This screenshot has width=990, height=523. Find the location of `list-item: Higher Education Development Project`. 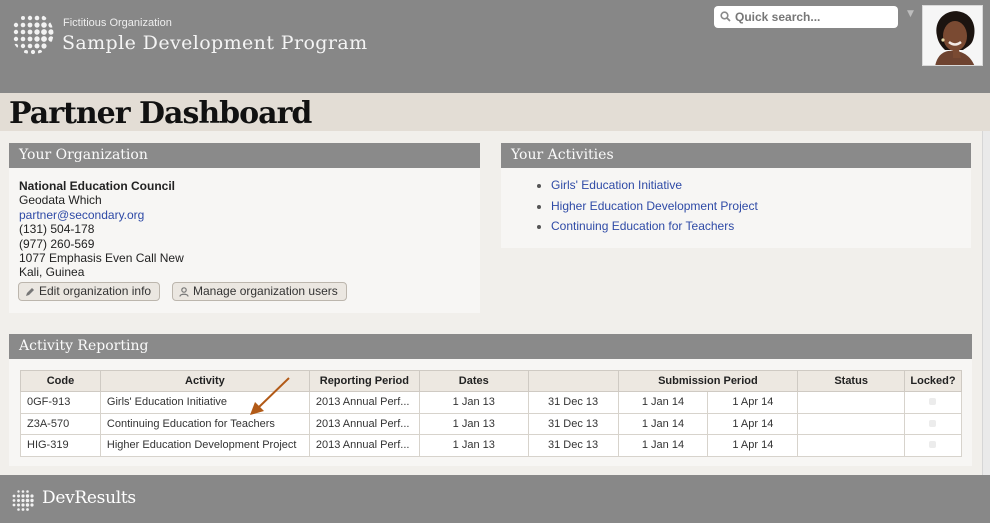

list-item: Higher Education Development Project is located at coordinates (647, 209).